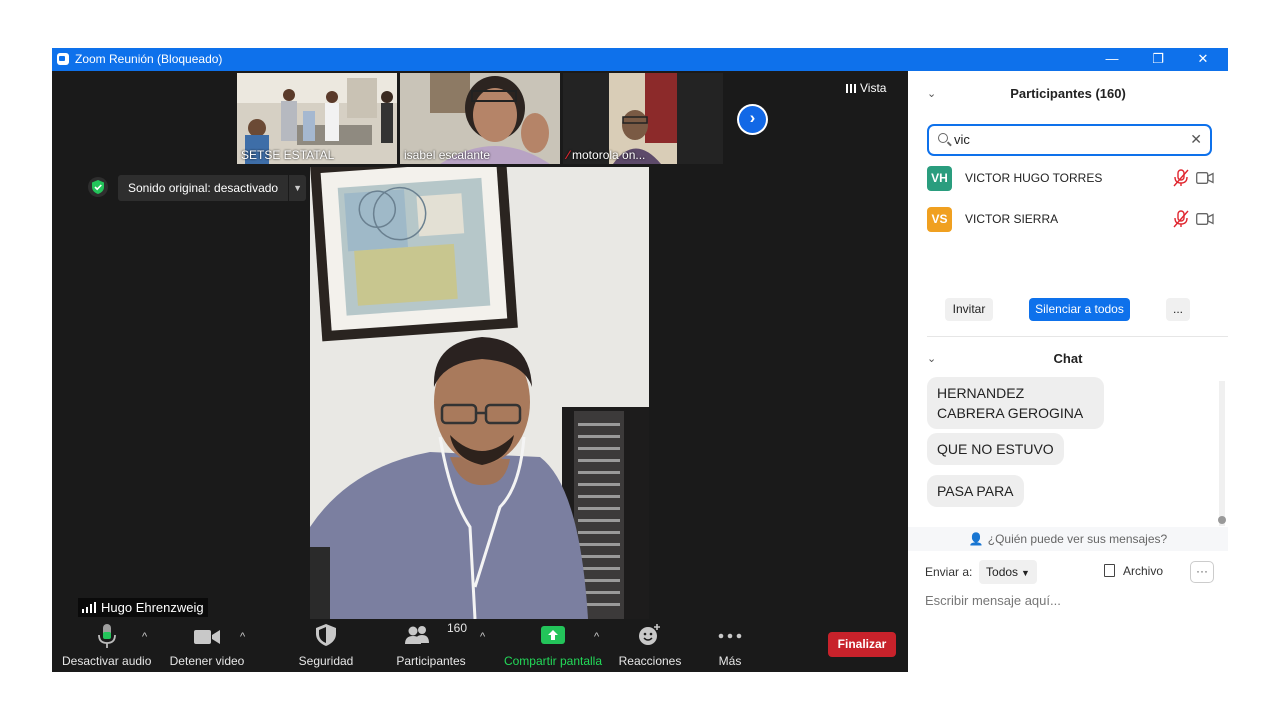  Describe the element at coordinates (242, 637) in the screenshot. I see `video-options-chevron: ^` at that location.